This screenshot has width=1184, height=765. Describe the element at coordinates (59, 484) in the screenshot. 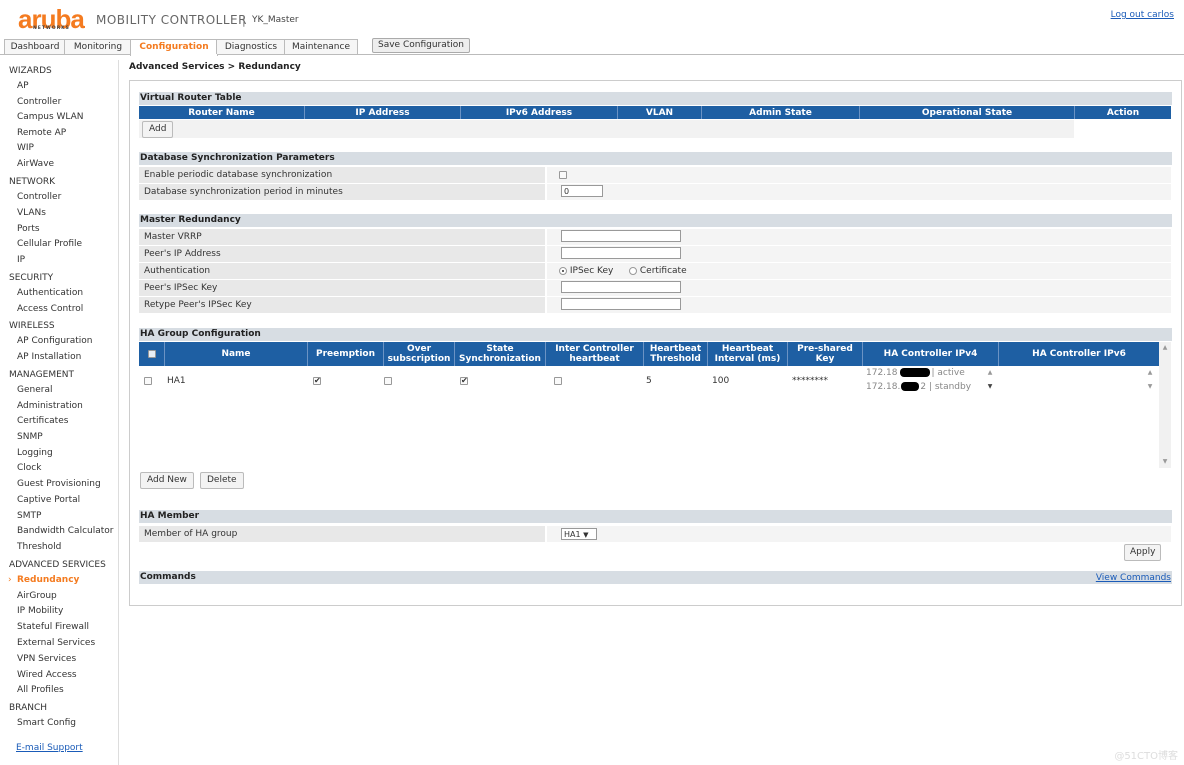

I see `sidebar-item-guest-provisioning: Guest Provisioning` at that location.